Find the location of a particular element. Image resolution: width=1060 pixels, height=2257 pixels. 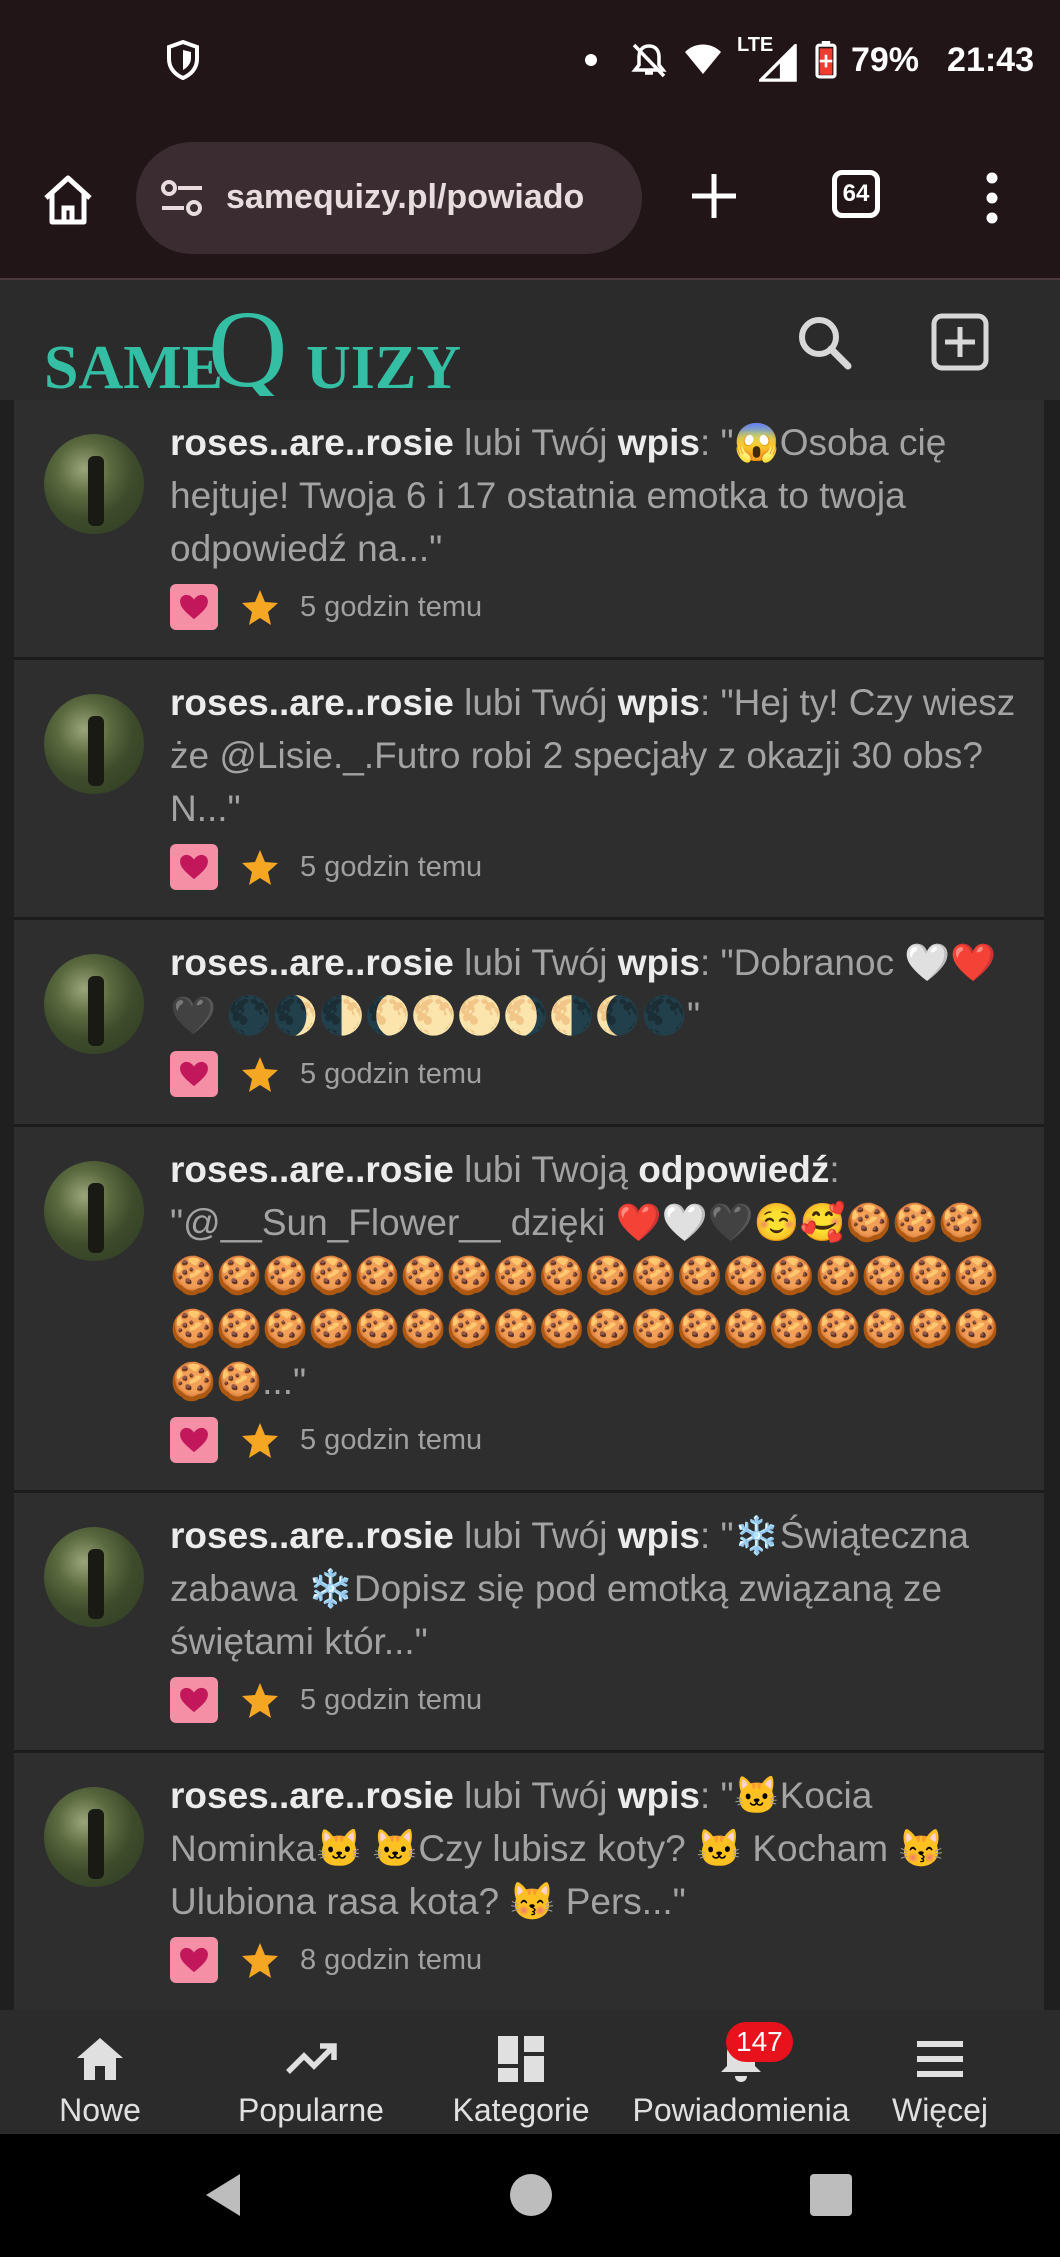

menu-icon is located at coordinates (940, 2059).